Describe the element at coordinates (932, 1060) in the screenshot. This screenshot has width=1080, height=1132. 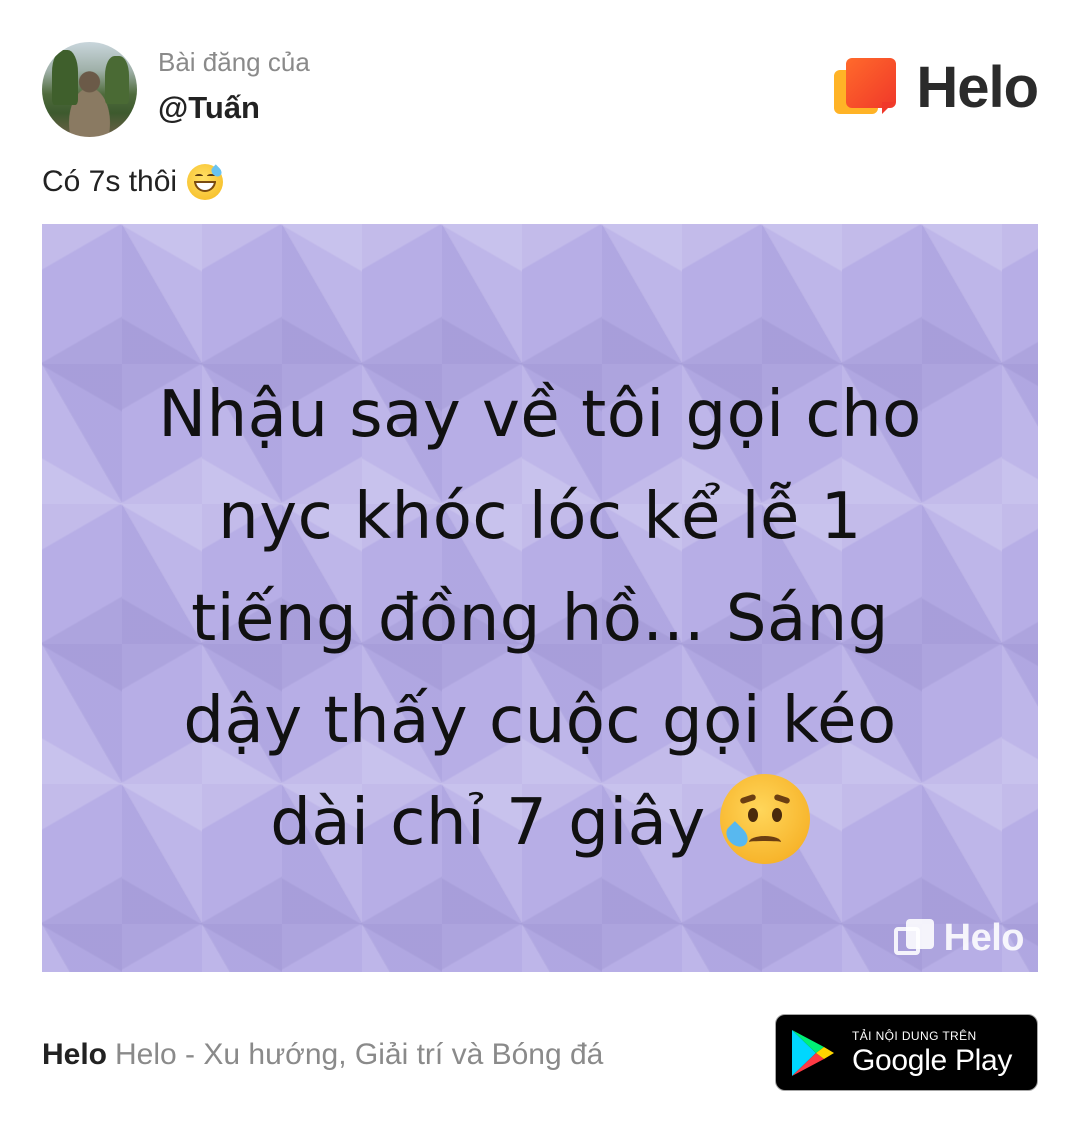
I see `google-play-big-text: Google Play` at that location.